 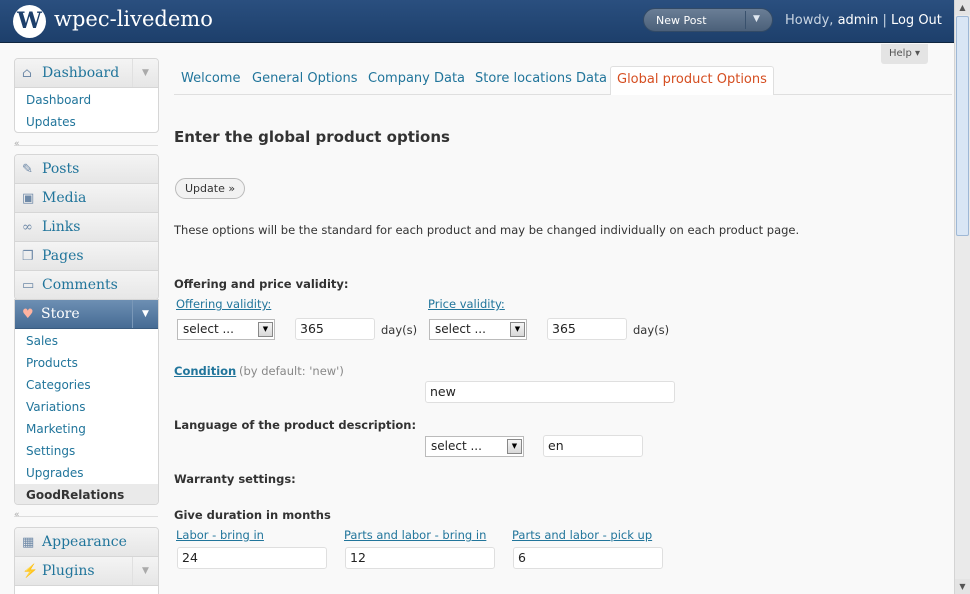 What do you see at coordinates (61, 227) in the screenshot?
I see `menu-label-links: Links` at bounding box center [61, 227].